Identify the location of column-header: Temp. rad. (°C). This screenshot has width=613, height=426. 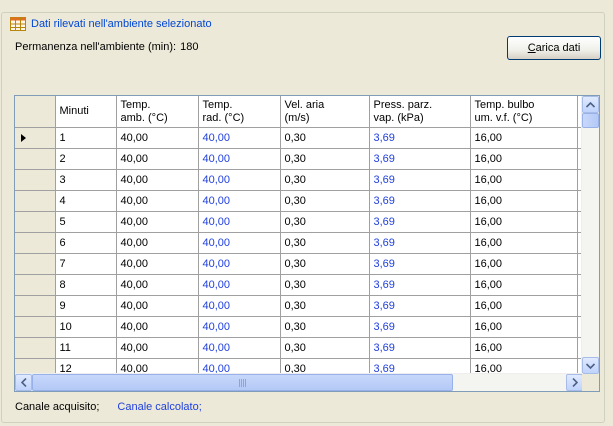
(239, 112).